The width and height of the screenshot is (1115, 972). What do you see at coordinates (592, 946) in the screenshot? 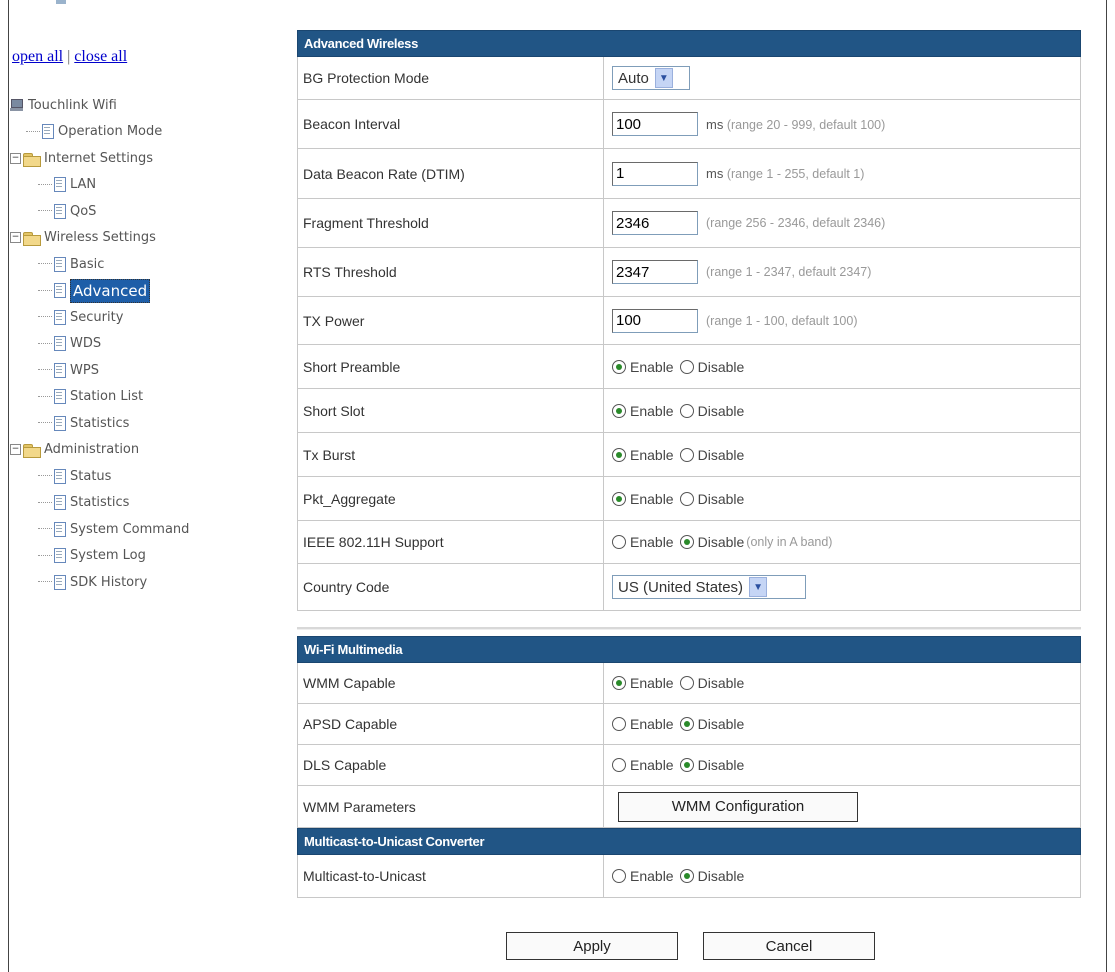
I see `apply-button: Apply` at bounding box center [592, 946].